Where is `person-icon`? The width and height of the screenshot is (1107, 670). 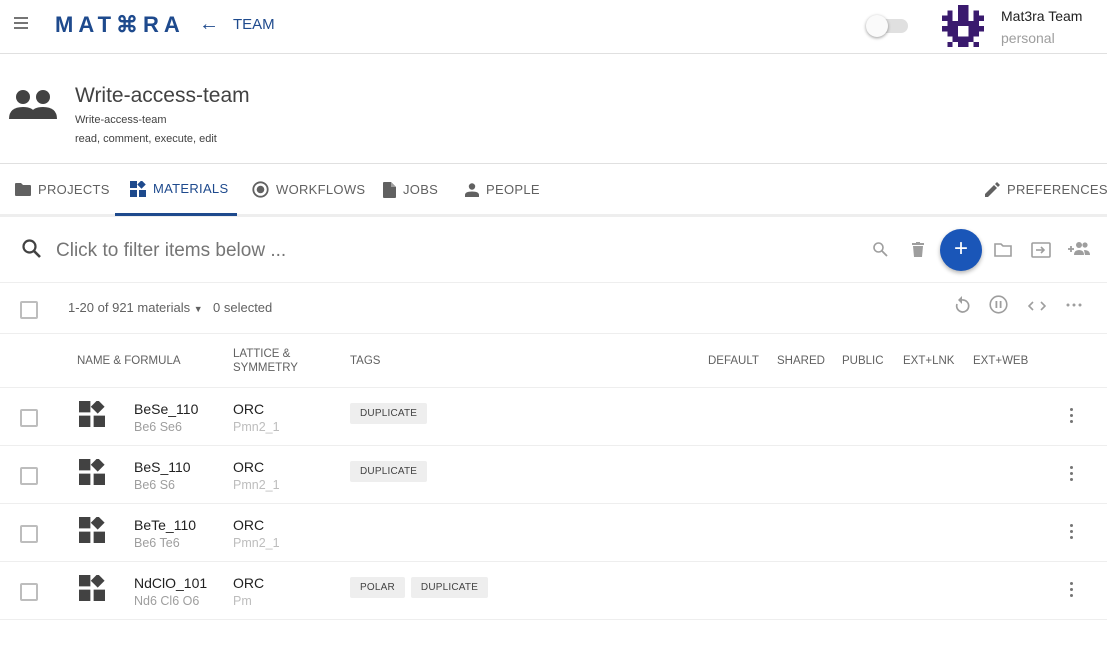
person-icon is located at coordinates (472, 189).